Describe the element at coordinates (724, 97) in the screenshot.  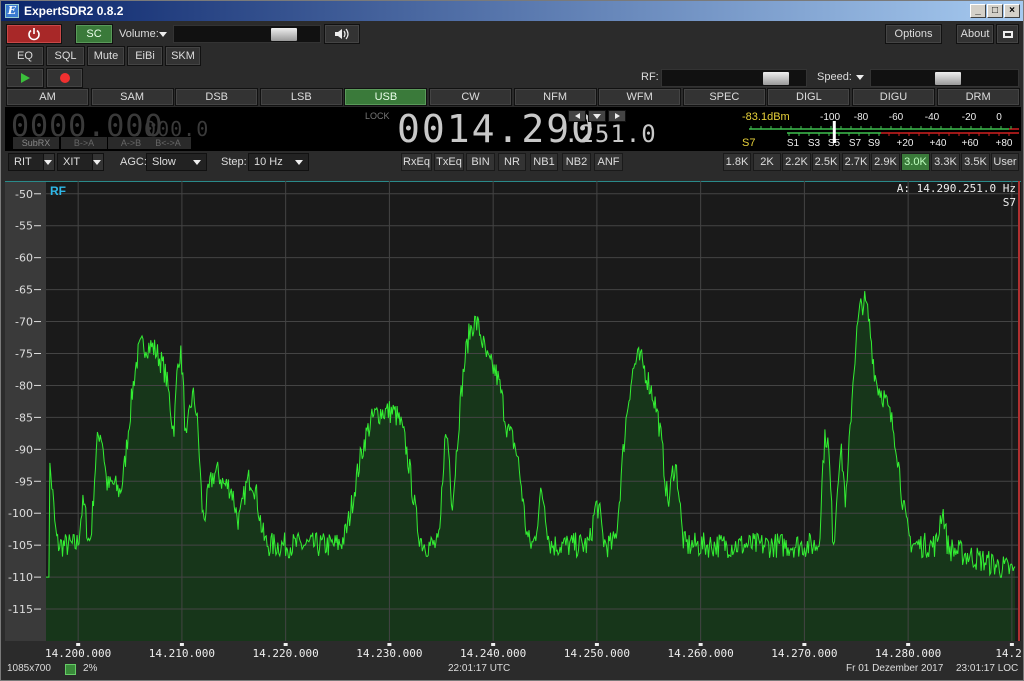
I see `mode-button-spec: SPEC` at that location.